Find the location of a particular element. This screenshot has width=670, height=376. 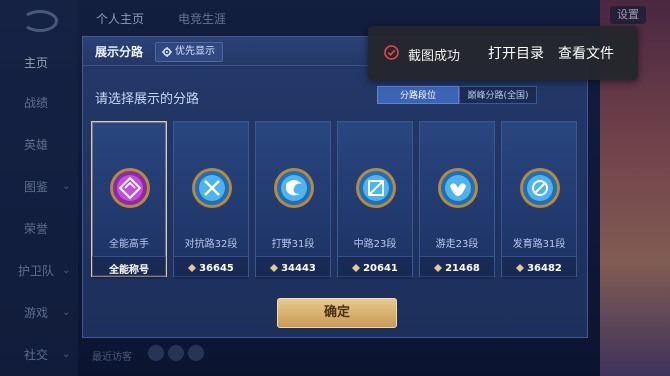

priority-display-button: 优先显示 is located at coordinates (189, 52).